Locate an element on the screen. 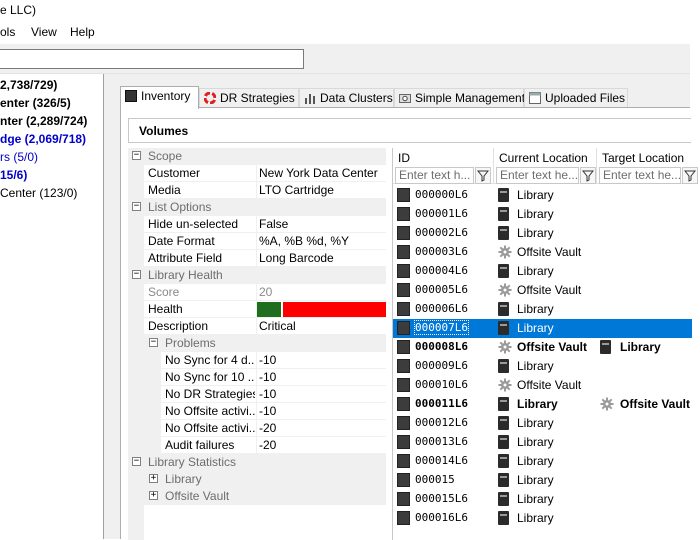  category-problems: − Problems is located at coordinates (257, 343).